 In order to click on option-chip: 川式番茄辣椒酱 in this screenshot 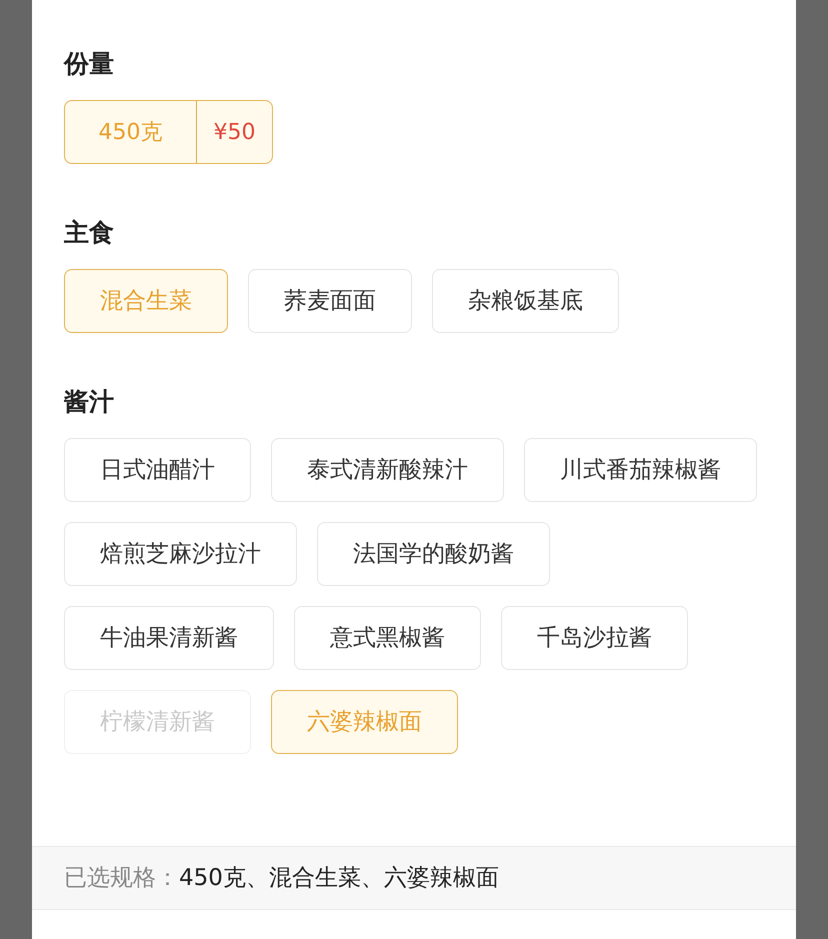, I will do `click(640, 470)`.